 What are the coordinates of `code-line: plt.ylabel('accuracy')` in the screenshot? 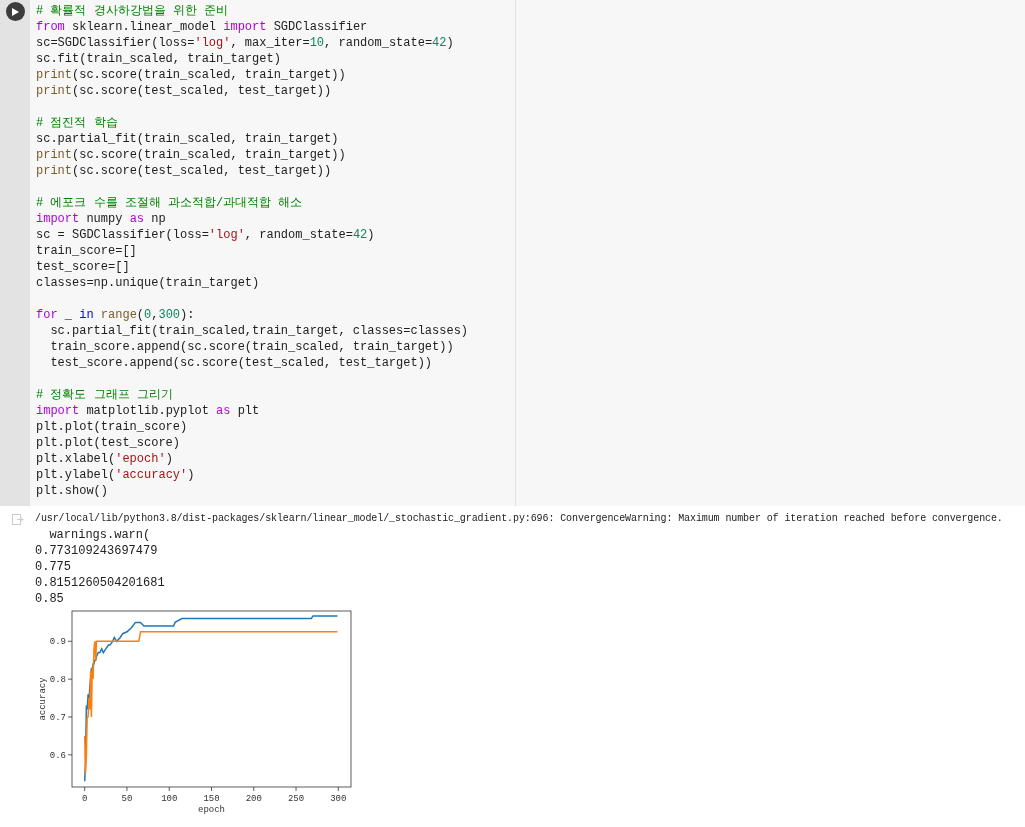 It's located at (116, 475).